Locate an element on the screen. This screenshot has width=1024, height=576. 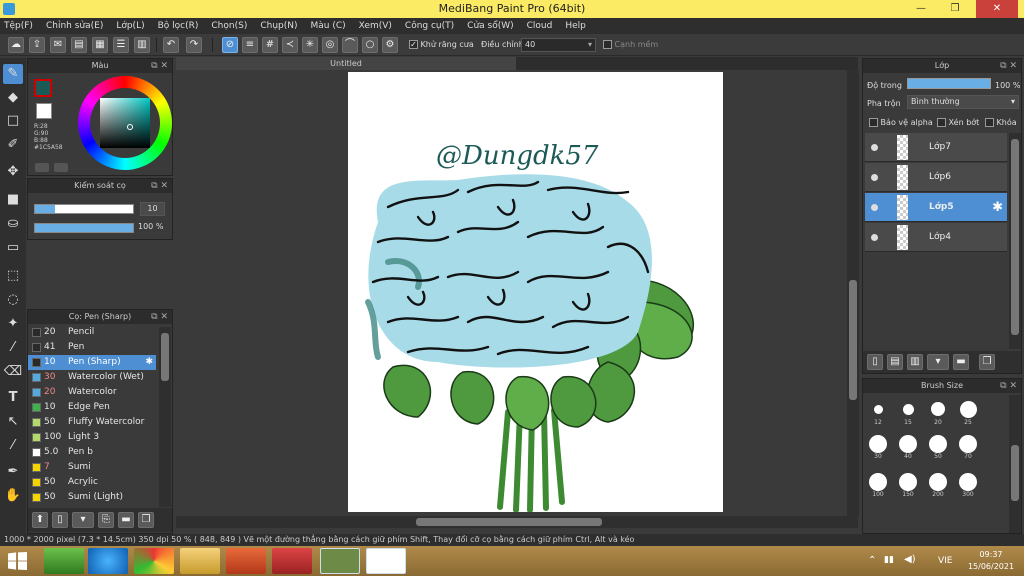
brush-item: 50 Fluffy Watercolor is located at coordinates (92, 422).